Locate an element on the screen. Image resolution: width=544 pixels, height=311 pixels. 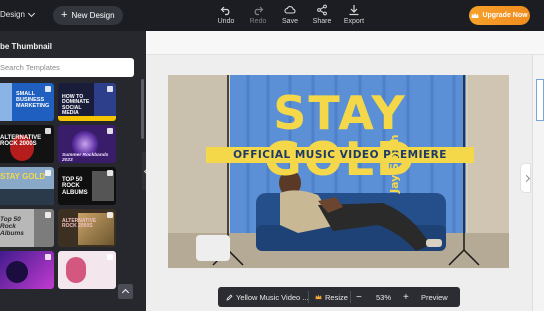
design-menu-label: Design is located at coordinates (12, 14).